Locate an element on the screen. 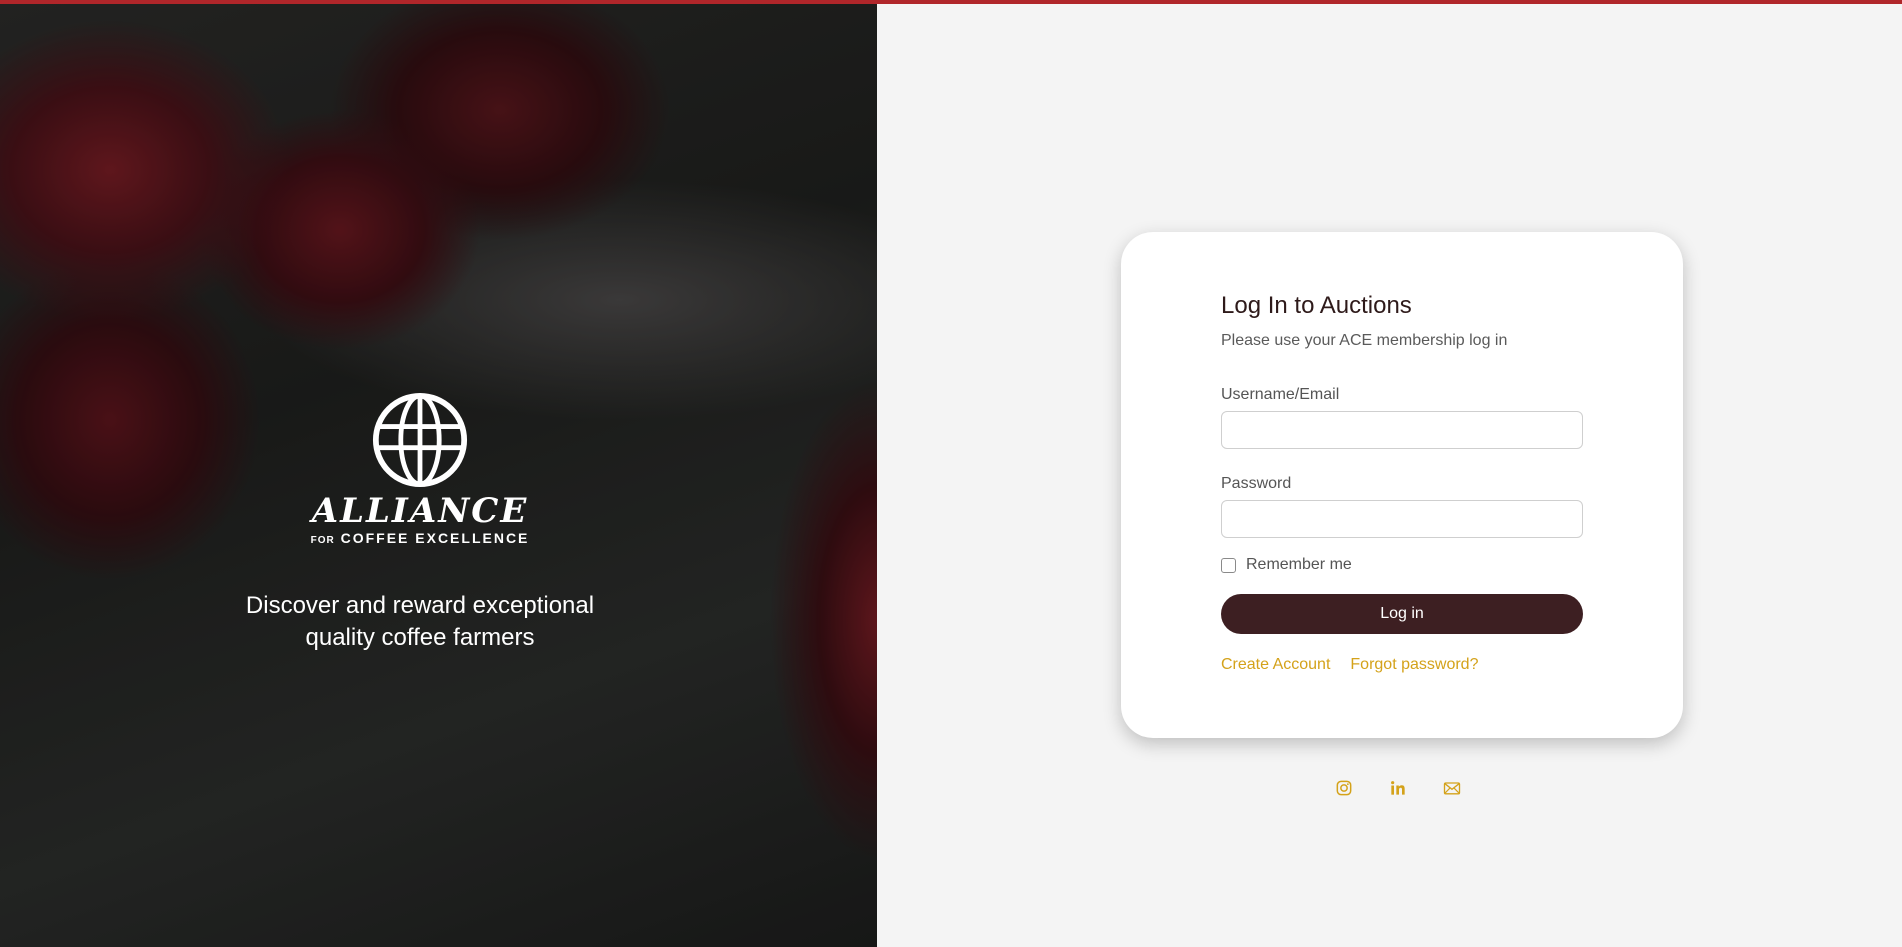 Image resolution: width=1902 pixels, height=947 pixels. remember-me-row: Remember me is located at coordinates (1402, 565).